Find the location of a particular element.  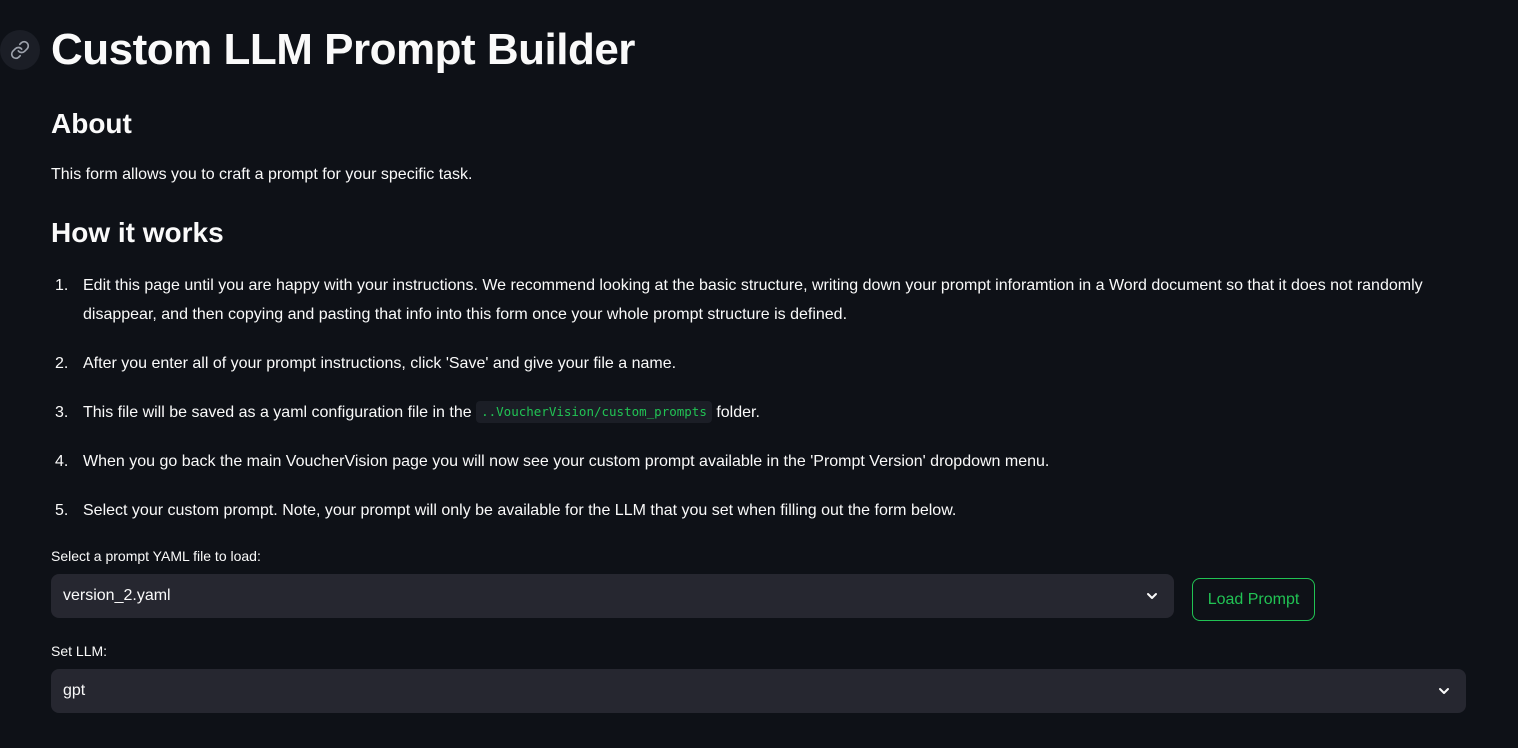

about-heading: About is located at coordinates (91, 123).